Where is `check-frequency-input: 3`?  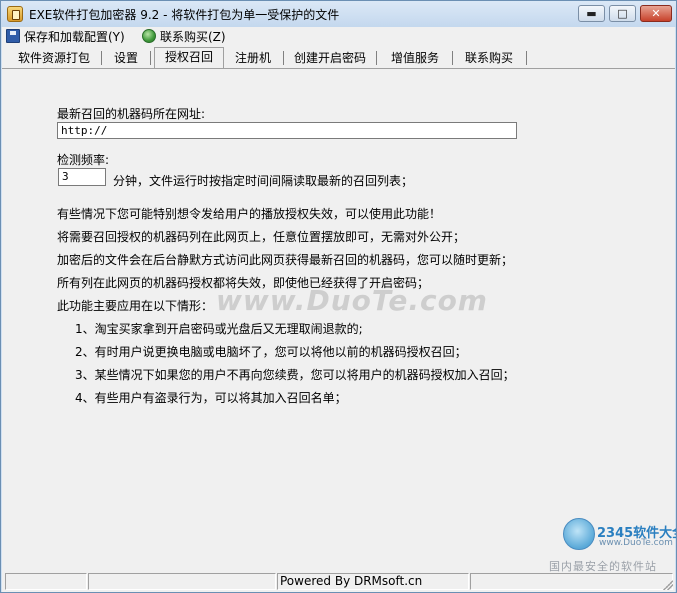
check-frequency-input: 3 is located at coordinates (82, 177).